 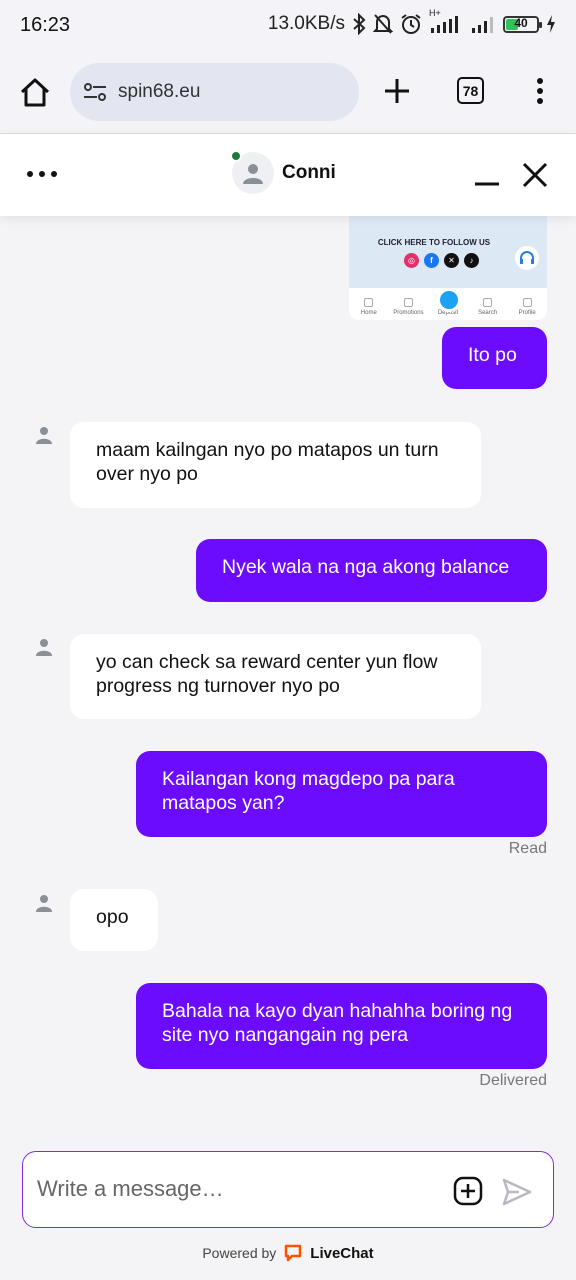 What do you see at coordinates (551, 24) in the screenshot?
I see `charging-icon` at bounding box center [551, 24].